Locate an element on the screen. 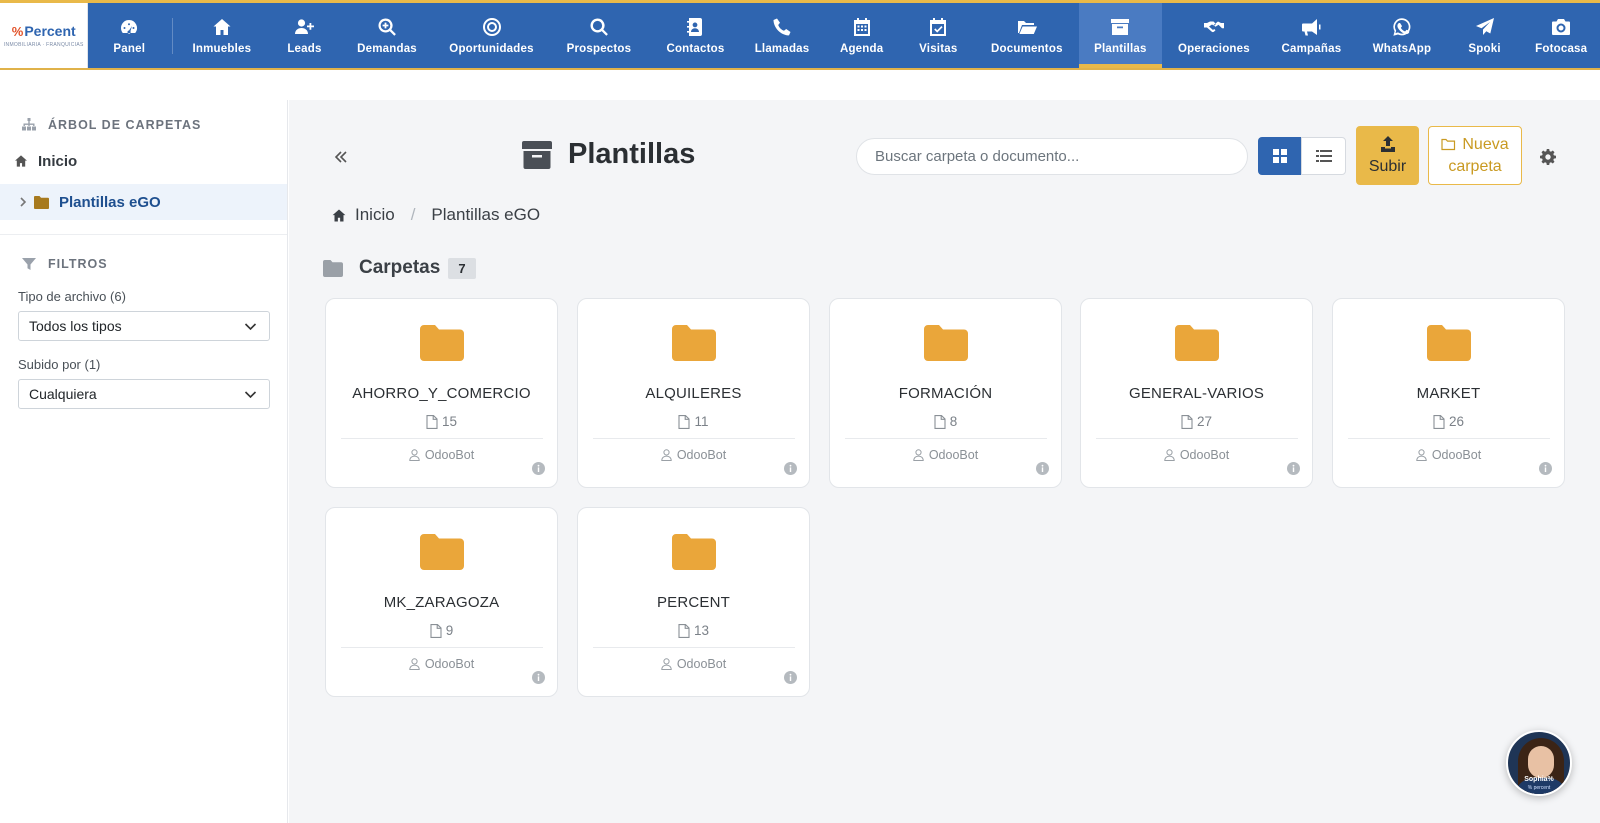  nav-label: Oportunidades is located at coordinates (491, 48).